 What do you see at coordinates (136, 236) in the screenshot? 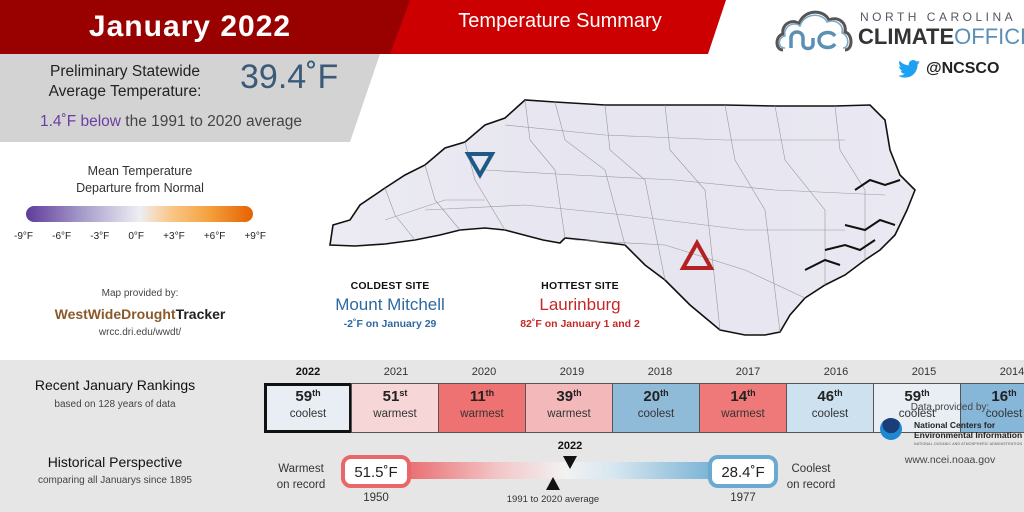
I see `legend-tick: 0°F` at bounding box center [136, 236].